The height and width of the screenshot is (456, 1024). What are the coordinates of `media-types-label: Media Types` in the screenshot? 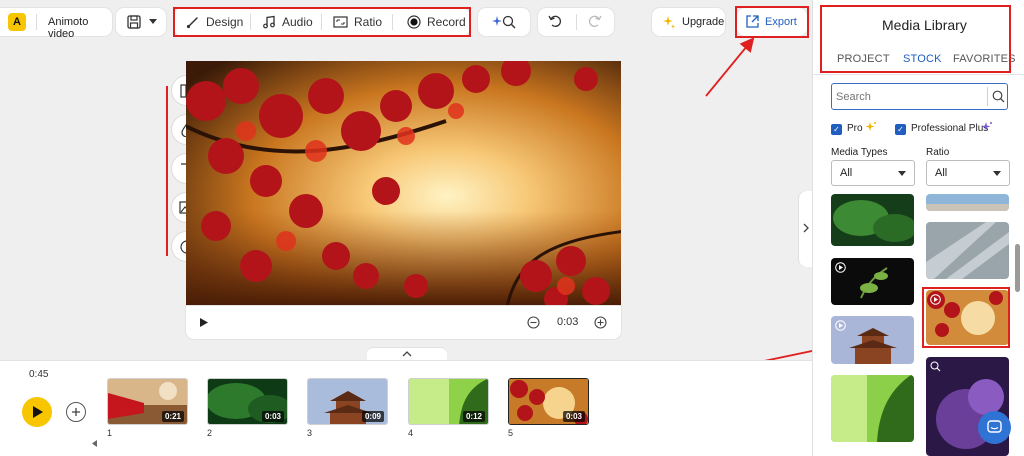 It's located at (859, 152).